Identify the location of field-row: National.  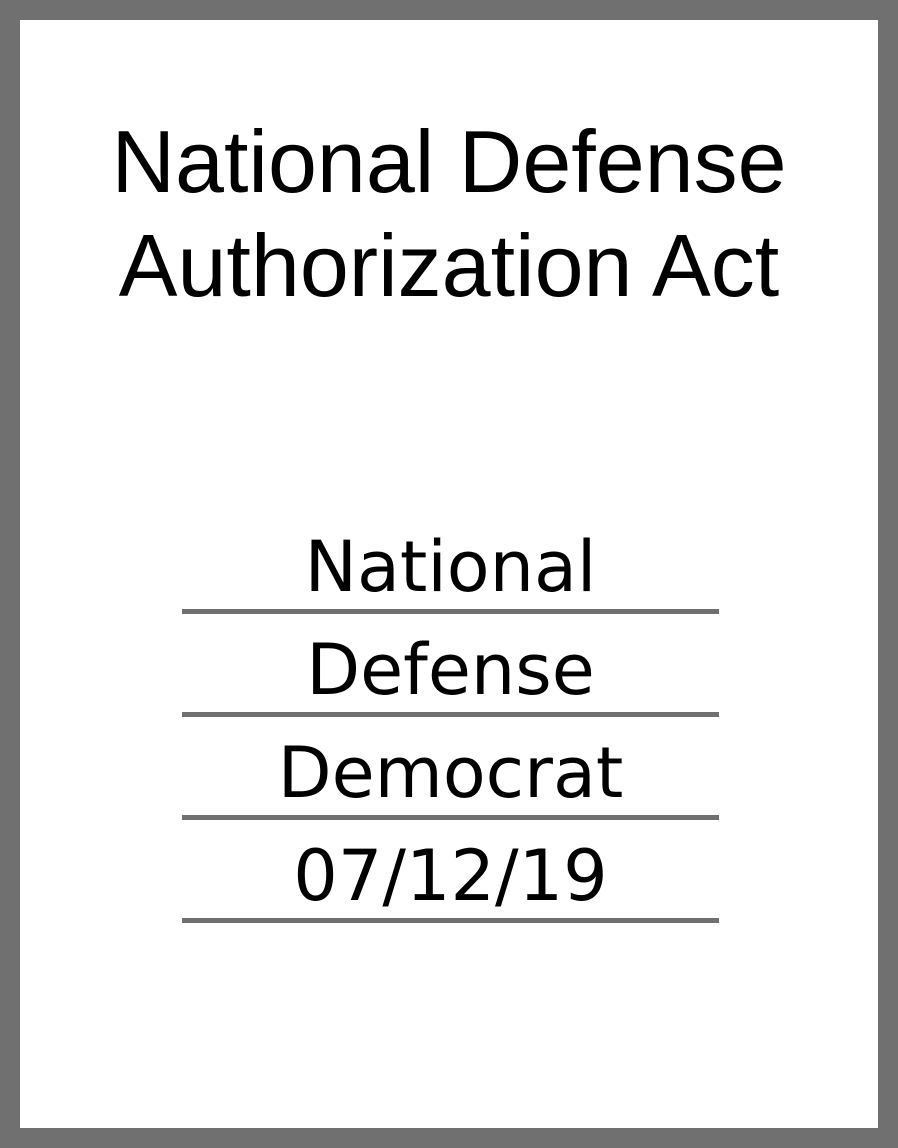
(450, 561).